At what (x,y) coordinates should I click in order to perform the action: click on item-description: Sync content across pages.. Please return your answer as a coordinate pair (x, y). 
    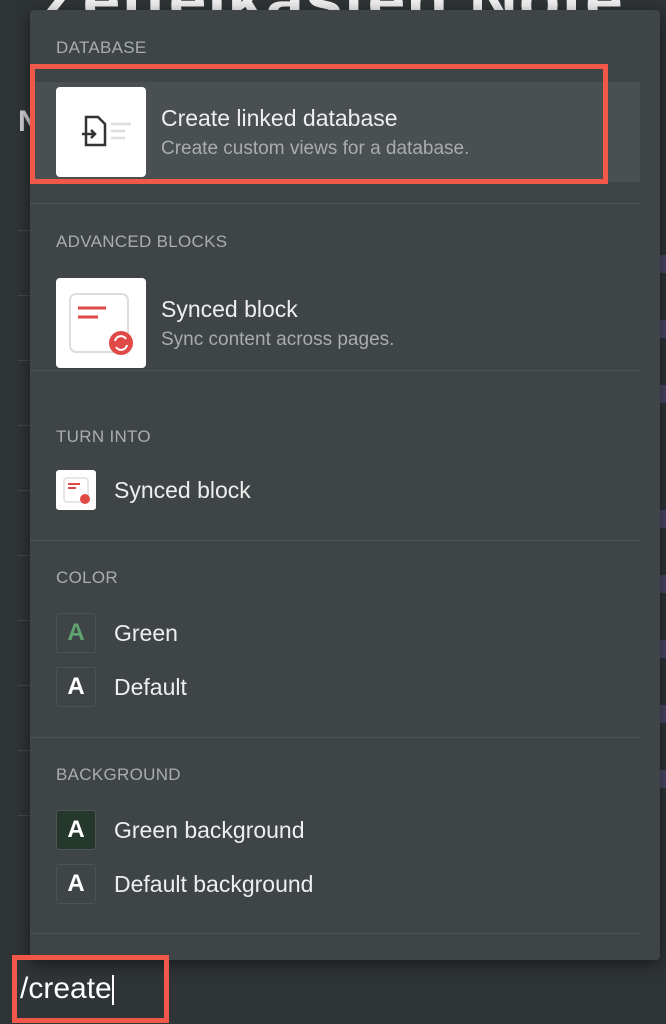
    Looking at the image, I should click on (278, 339).